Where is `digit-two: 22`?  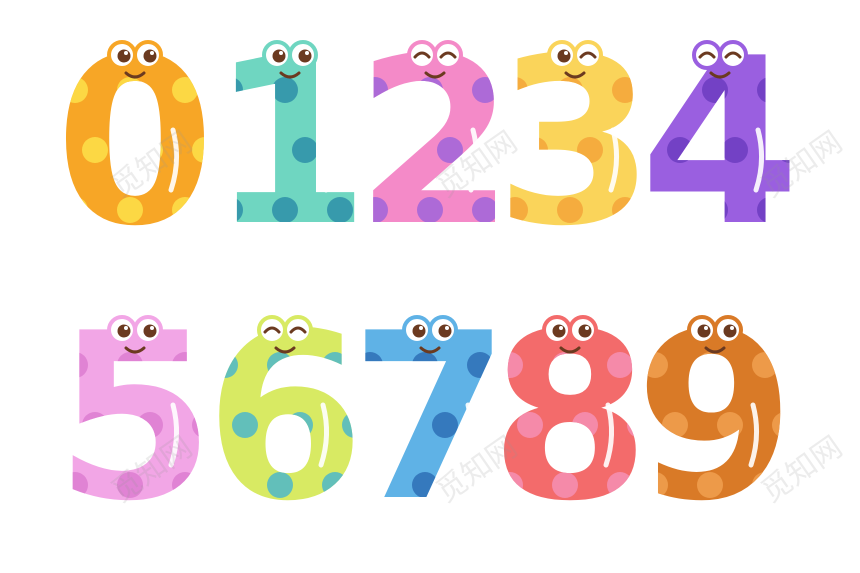
digit-two: 22 is located at coordinates (435, 143).